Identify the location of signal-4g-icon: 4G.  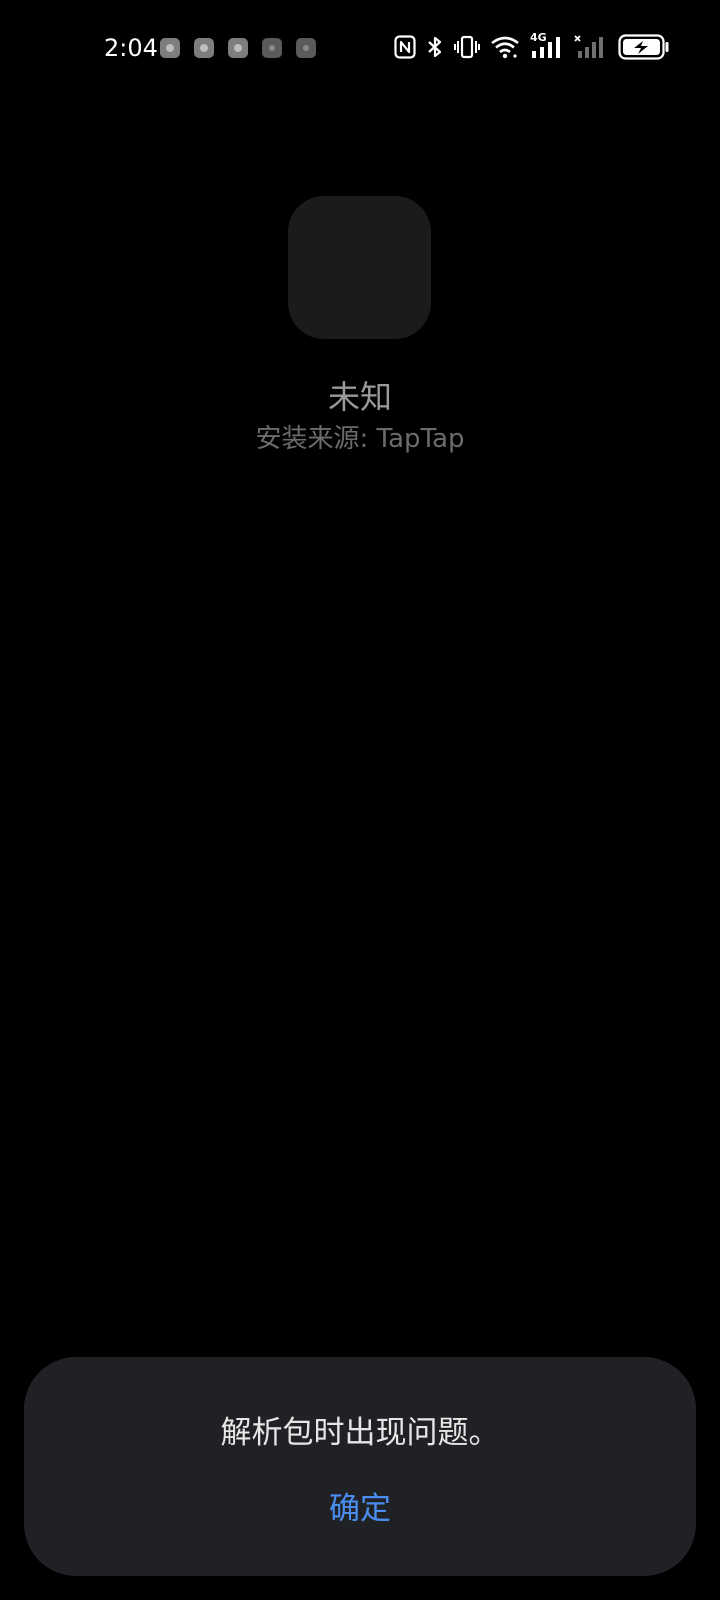
(547, 45).